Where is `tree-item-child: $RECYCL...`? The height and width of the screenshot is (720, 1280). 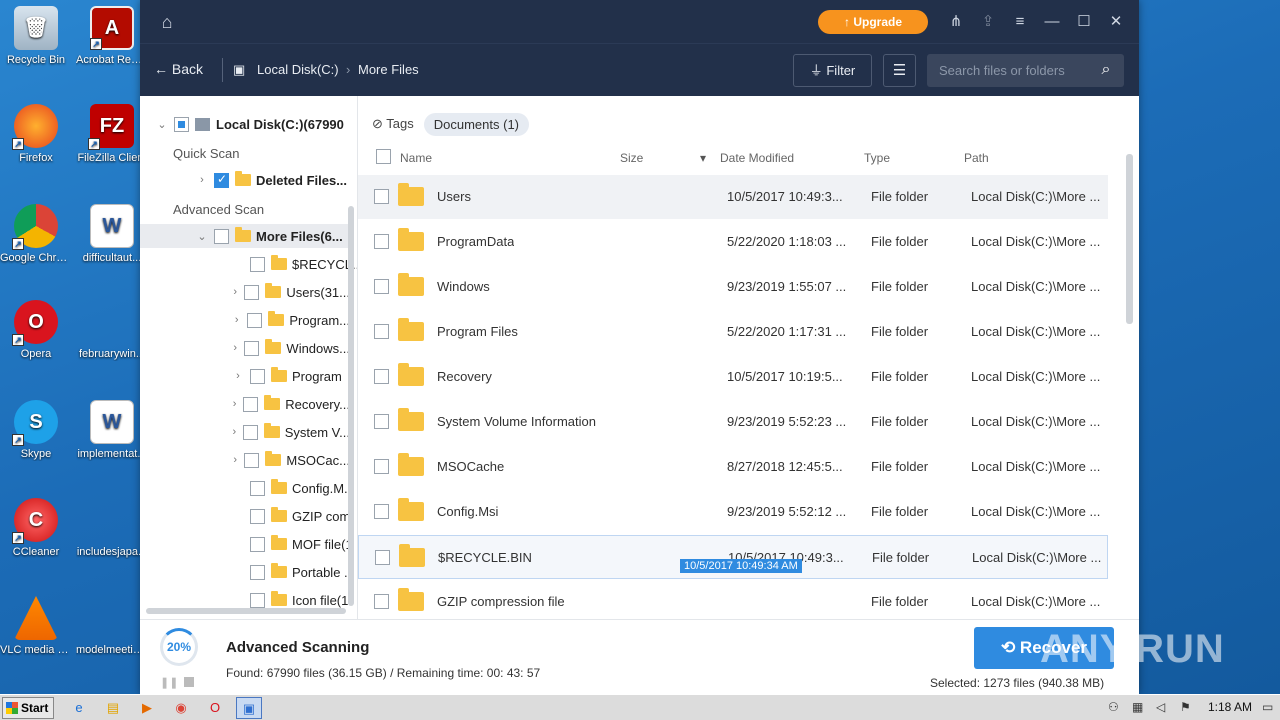 tree-item-child: $RECYCL... is located at coordinates (248, 264).